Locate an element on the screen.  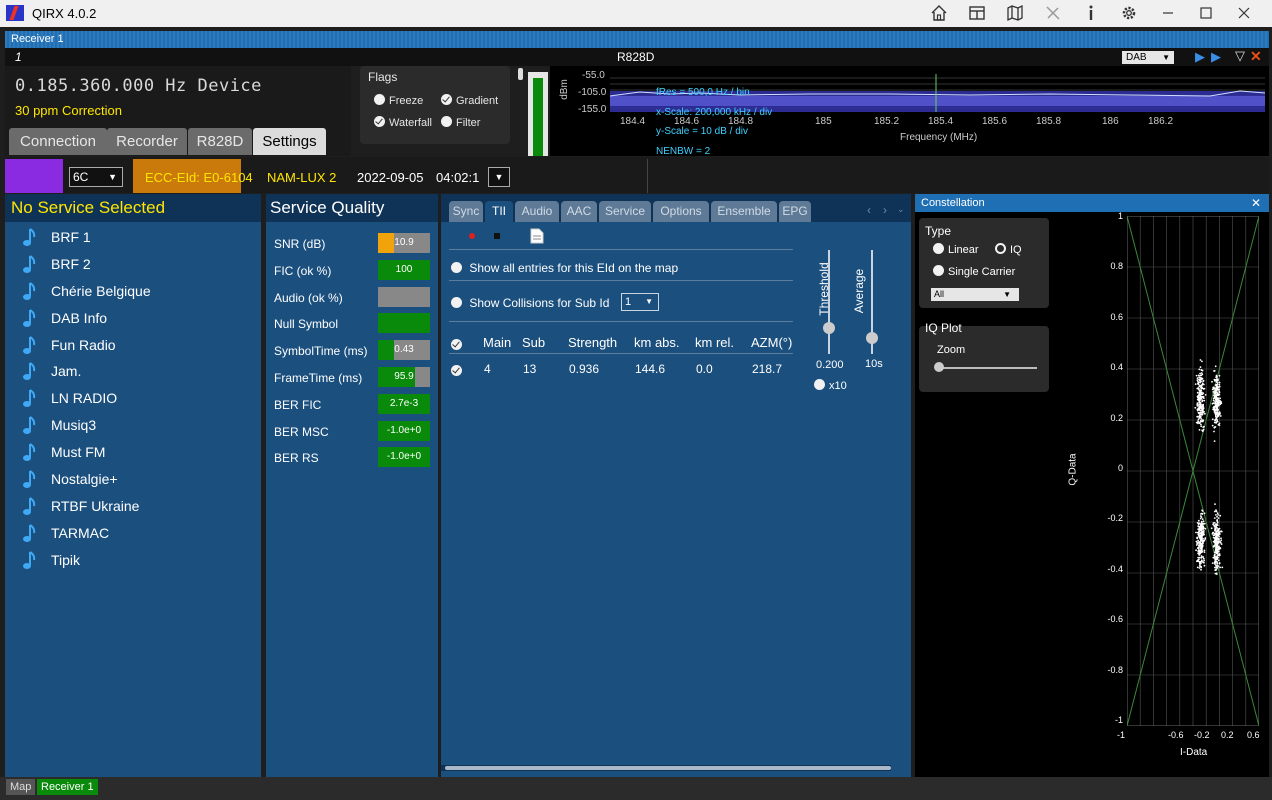
tab-audio: Audio is located at coordinates (537, 211).